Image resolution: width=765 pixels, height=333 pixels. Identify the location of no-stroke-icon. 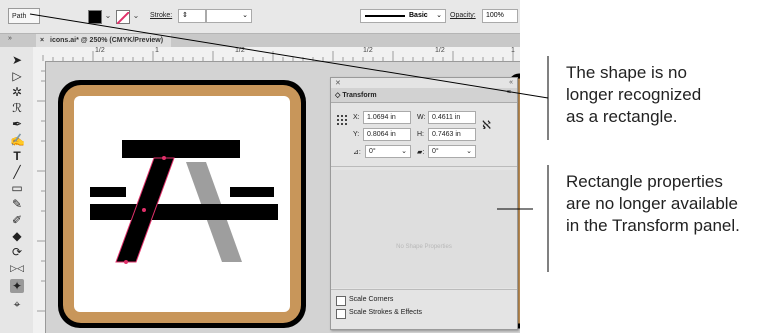
(123, 18).